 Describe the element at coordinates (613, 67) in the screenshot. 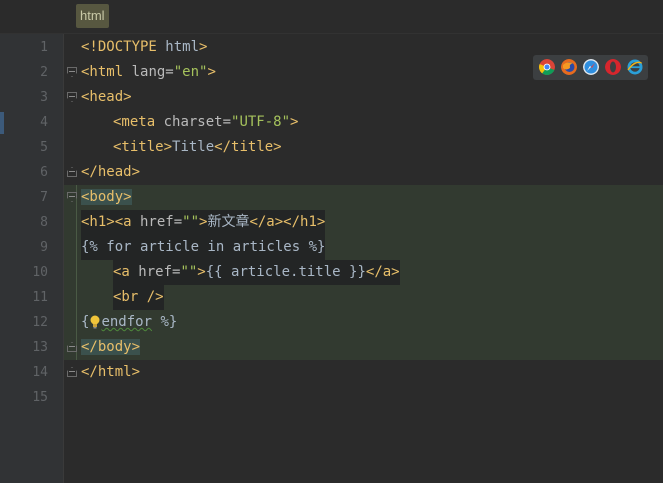

I see `opera-icon` at that location.